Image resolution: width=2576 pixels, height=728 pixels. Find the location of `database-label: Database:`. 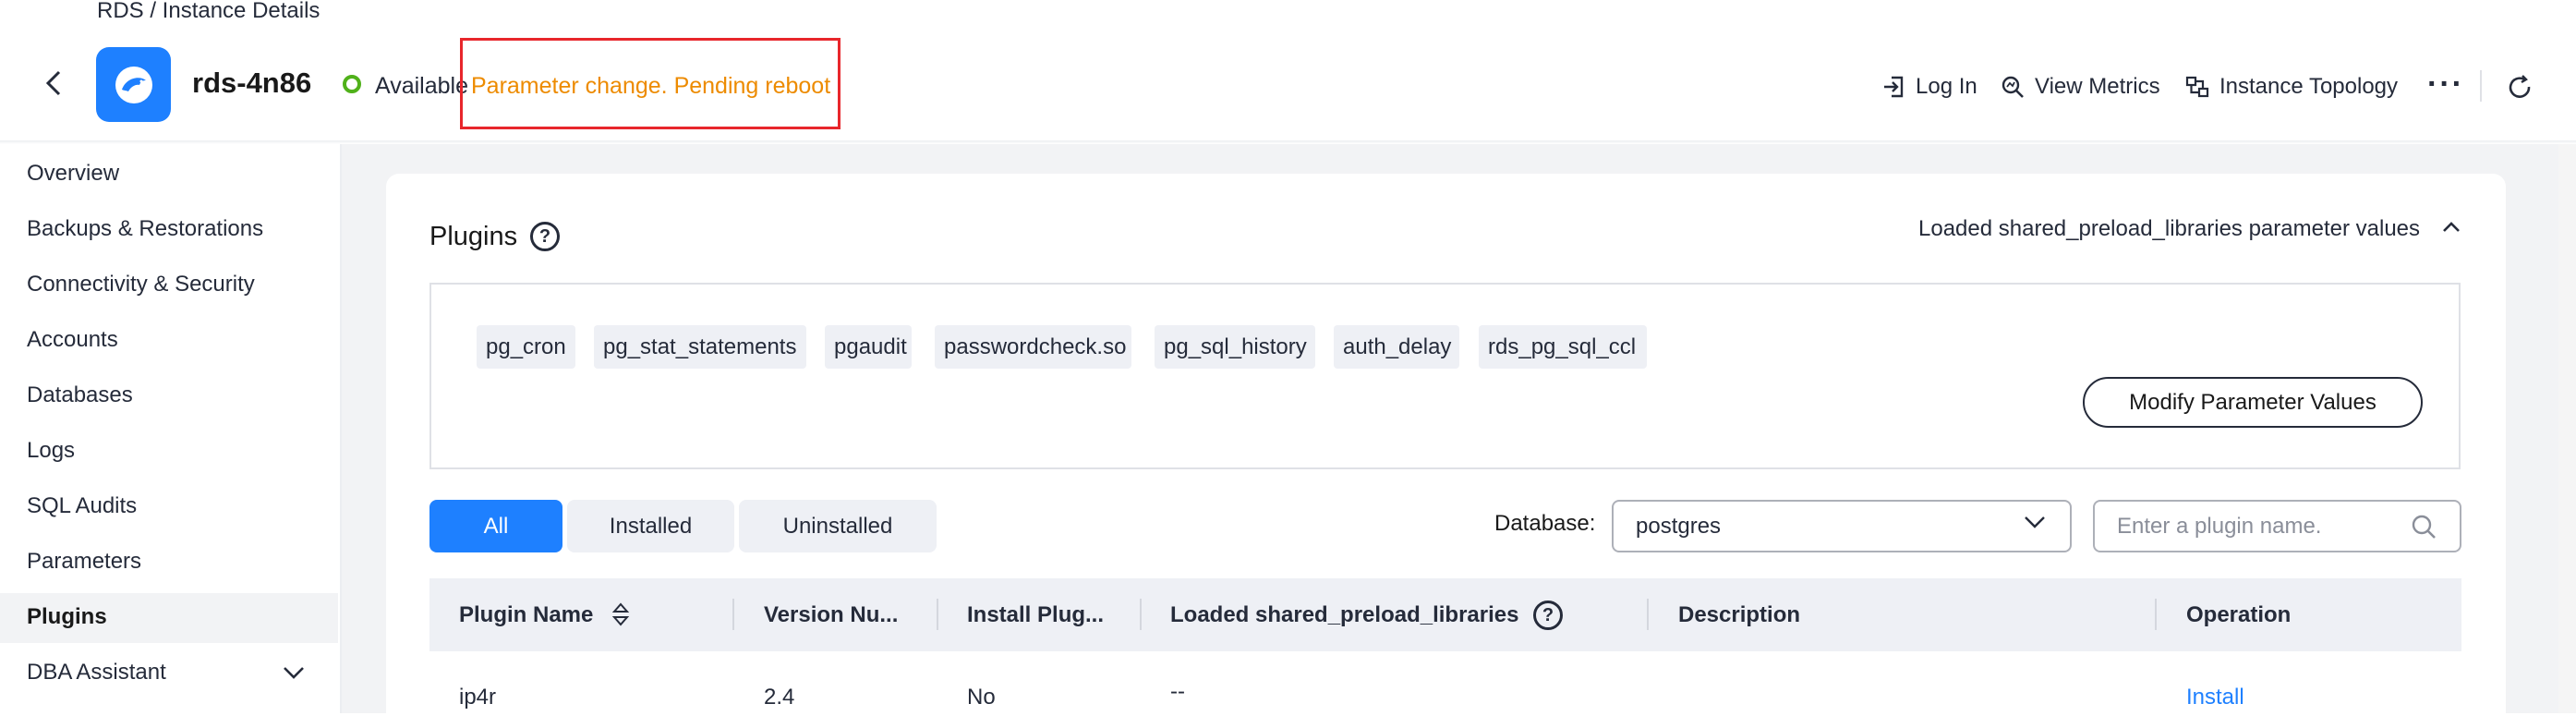

database-label: Database: is located at coordinates (1545, 523).